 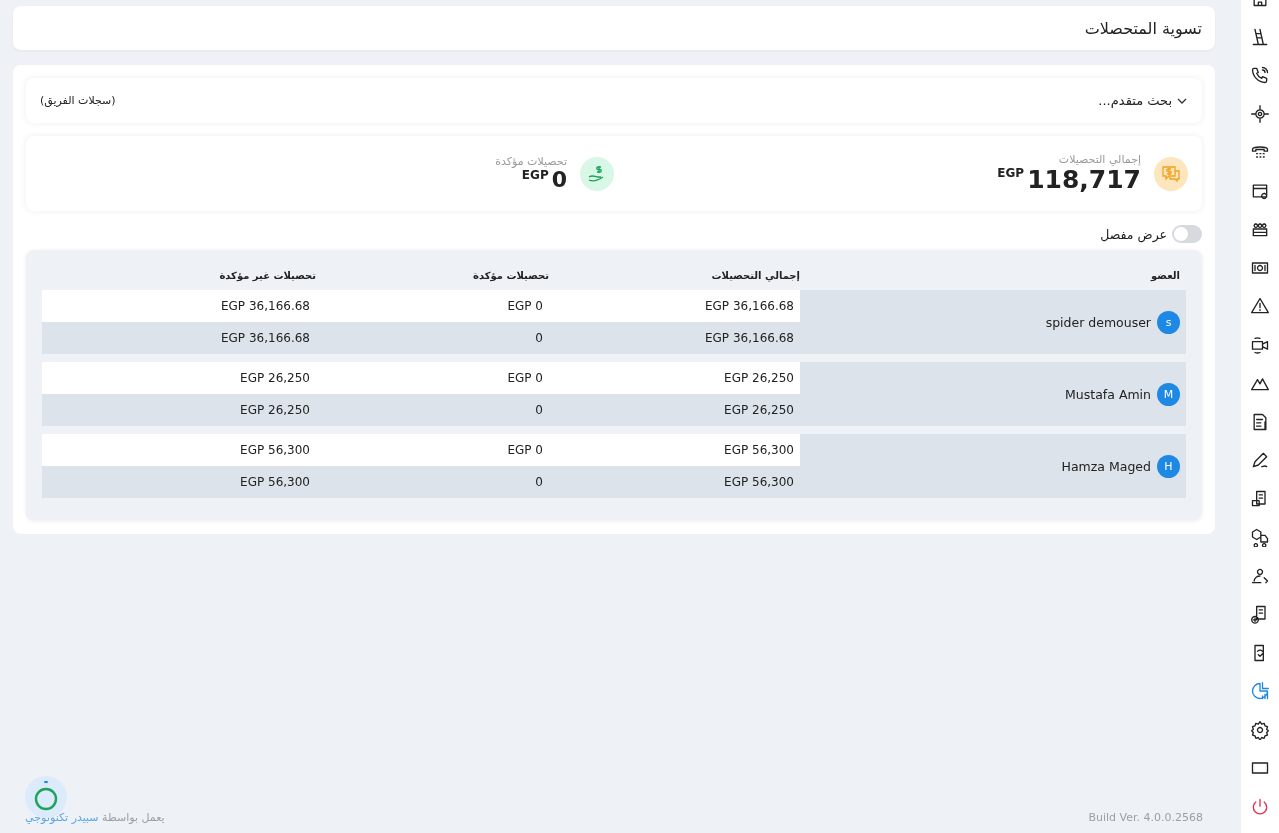 I want to click on column-header: العضو, so click(x=1165, y=275).